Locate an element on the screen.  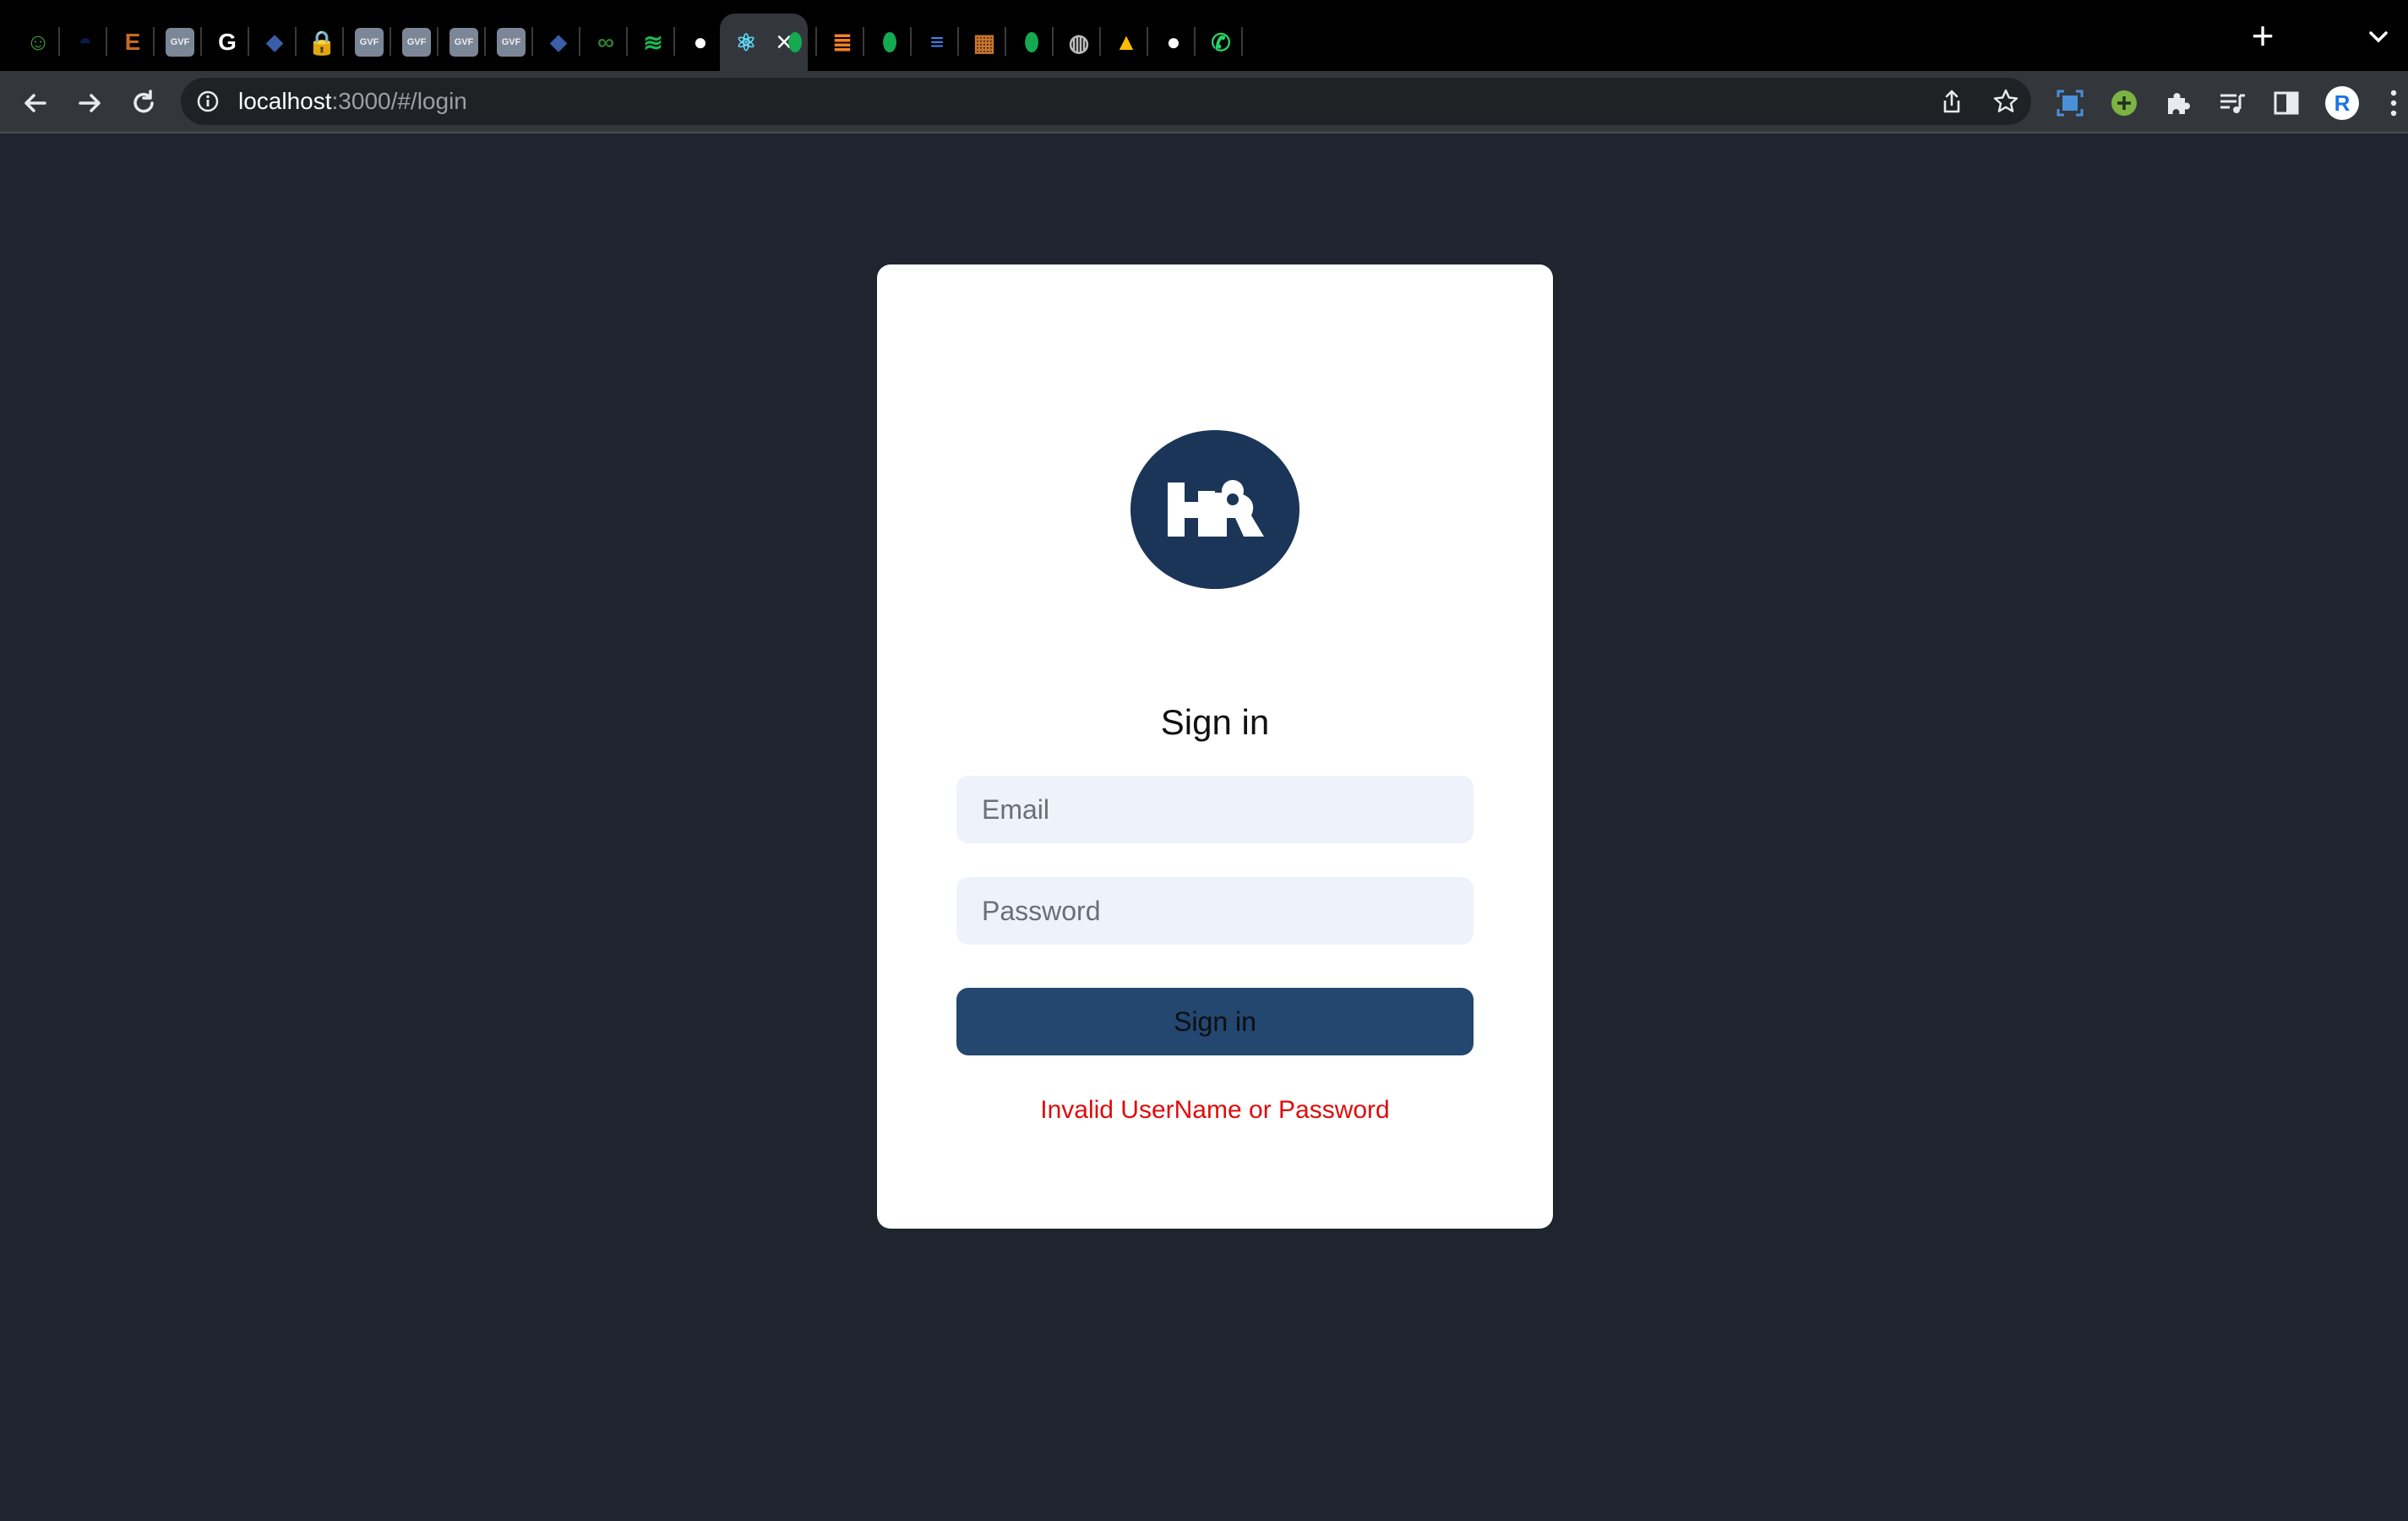
back-button is located at coordinates (35, 103).